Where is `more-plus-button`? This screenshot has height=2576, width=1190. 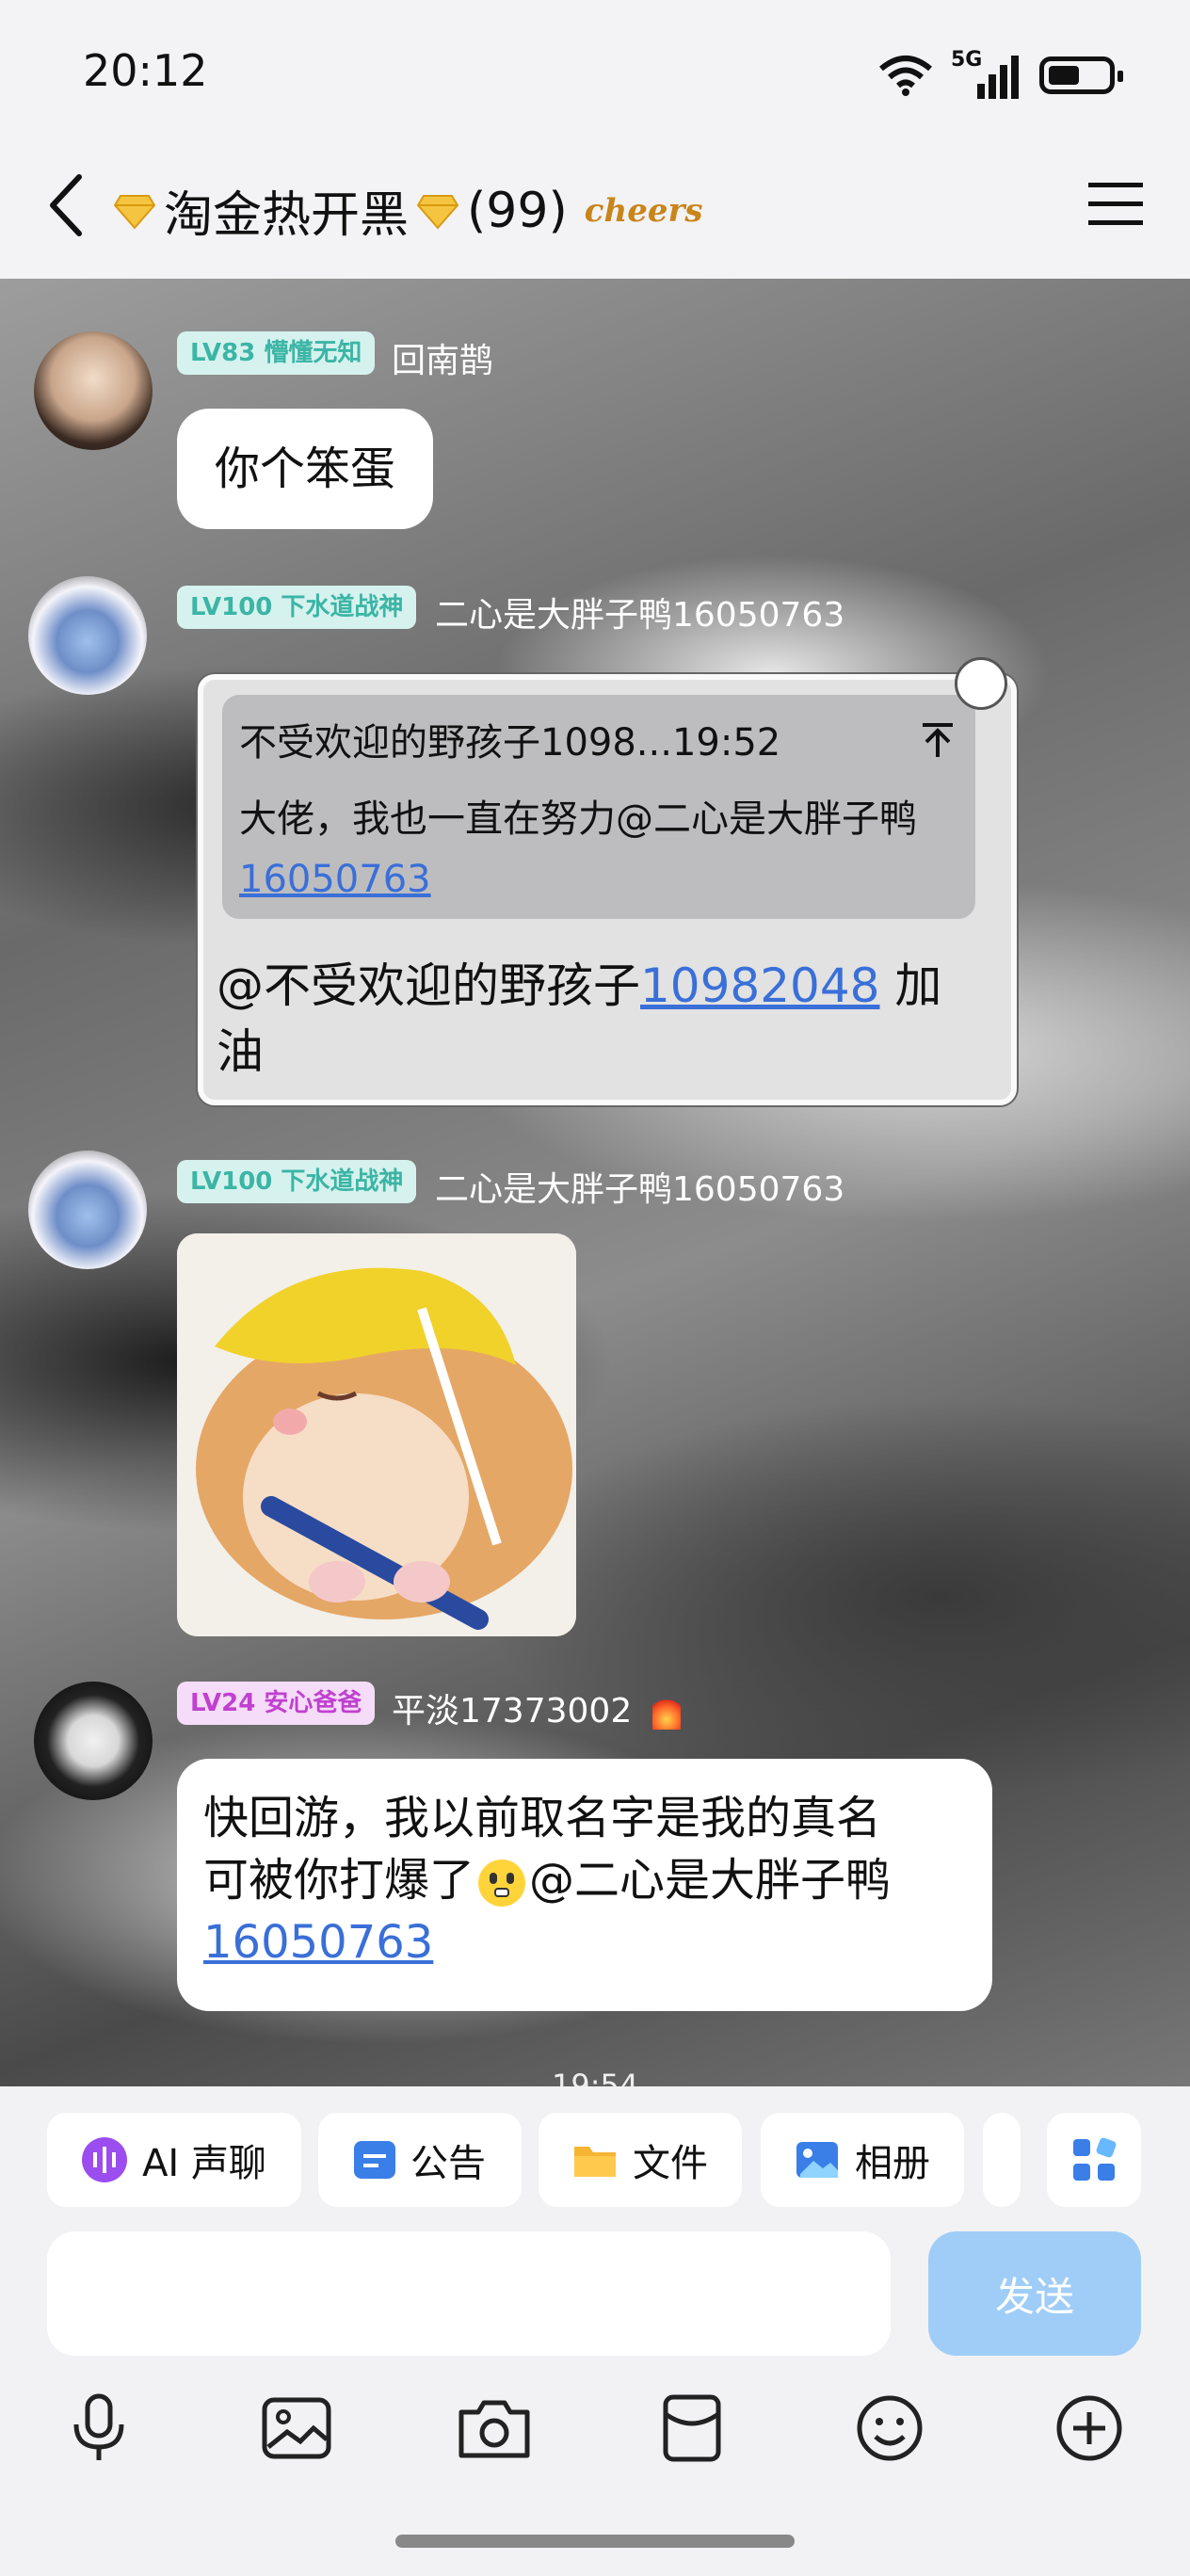
more-plus-button is located at coordinates (1089, 2428).